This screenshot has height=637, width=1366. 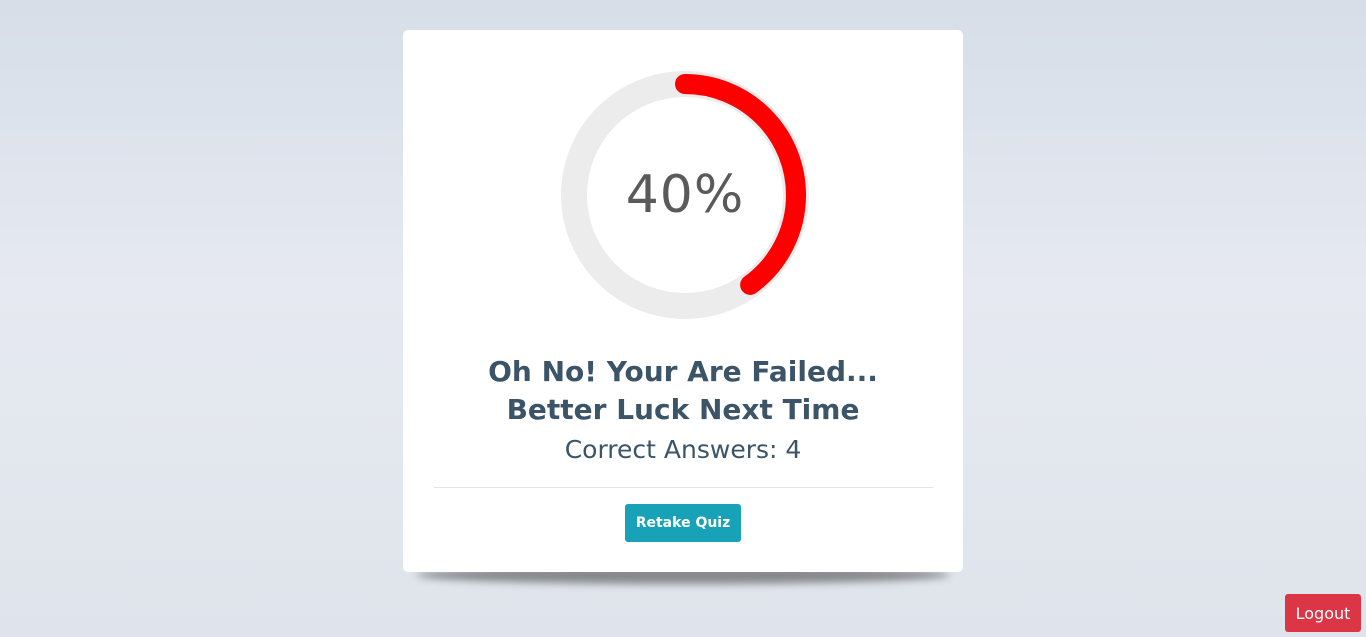 I want to click on headline-line-2: Better Luck Next Time, so click(x=683, y=409).